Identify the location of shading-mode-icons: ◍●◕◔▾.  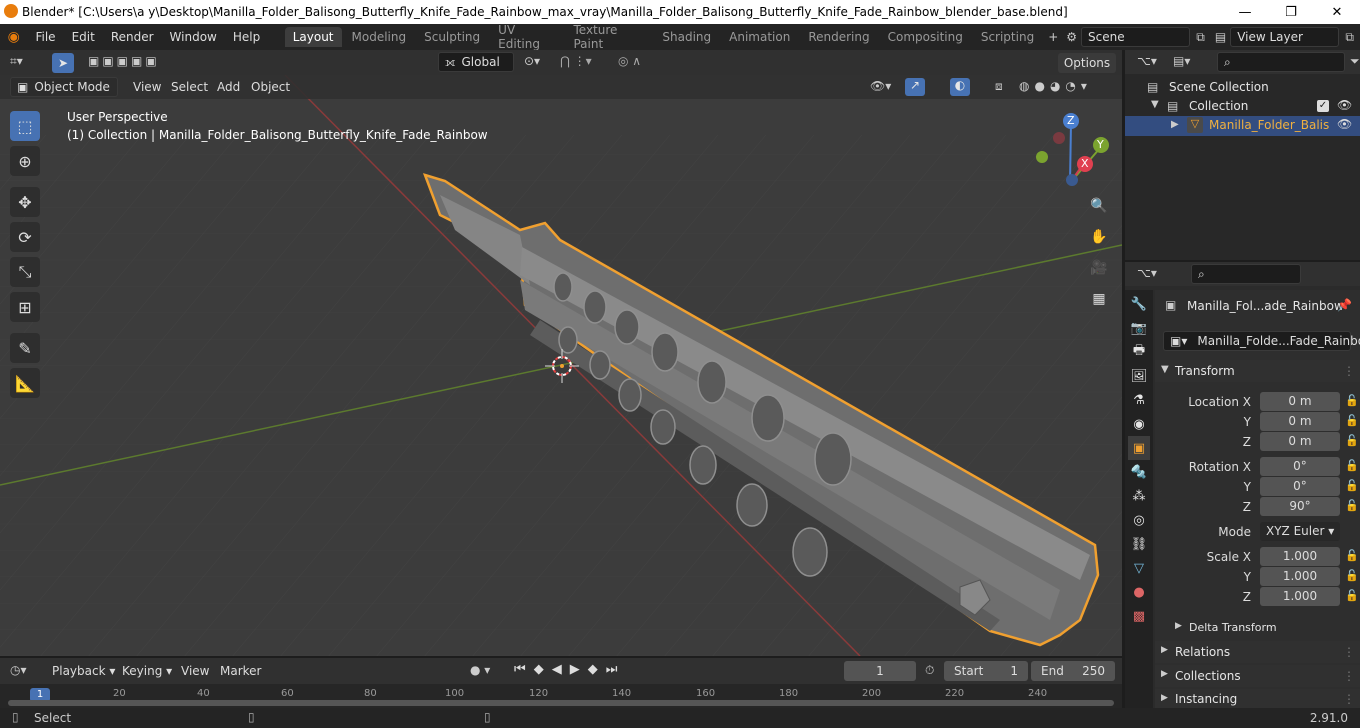
(1055, 86).